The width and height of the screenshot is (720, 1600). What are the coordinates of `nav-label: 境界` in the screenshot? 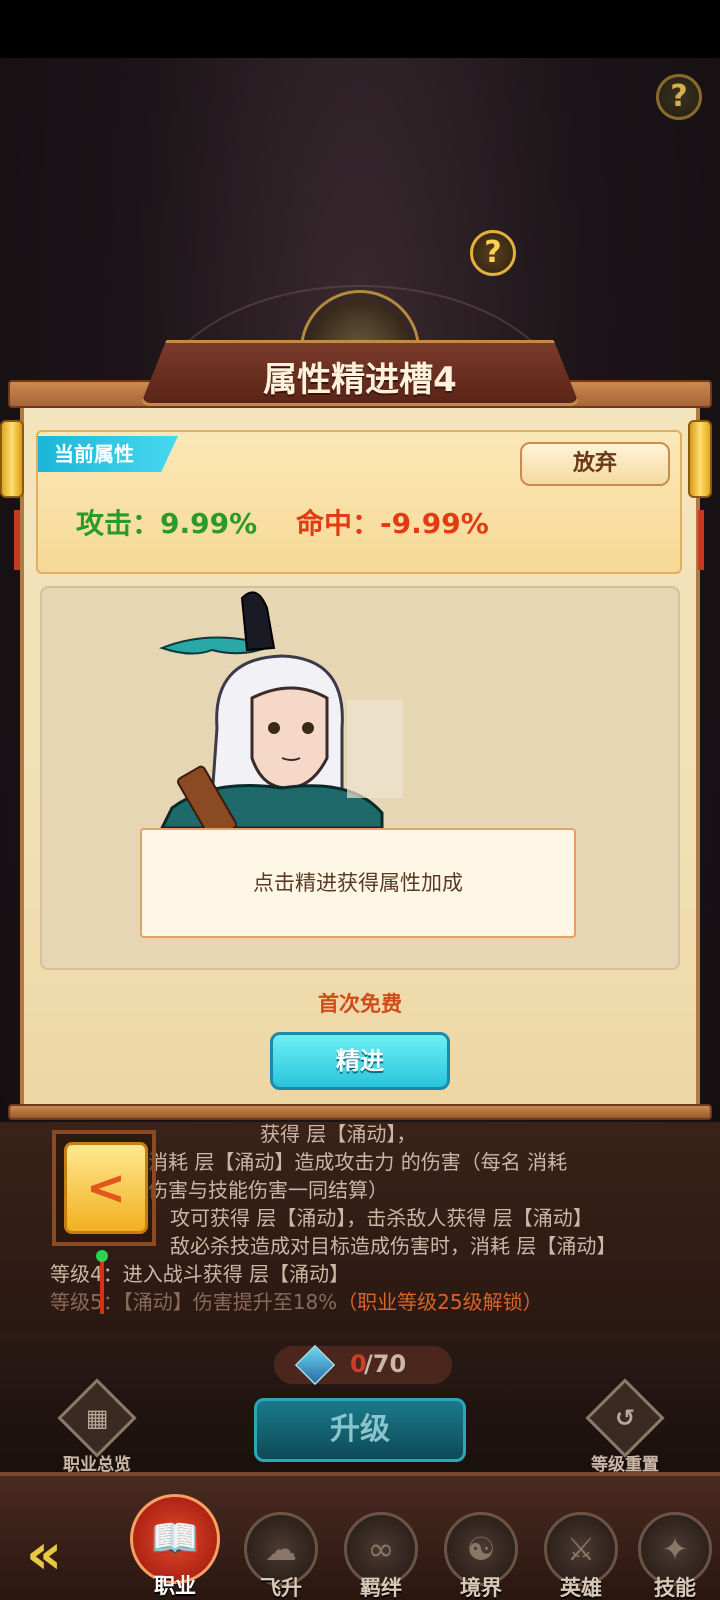 It's located at (481, 1588).